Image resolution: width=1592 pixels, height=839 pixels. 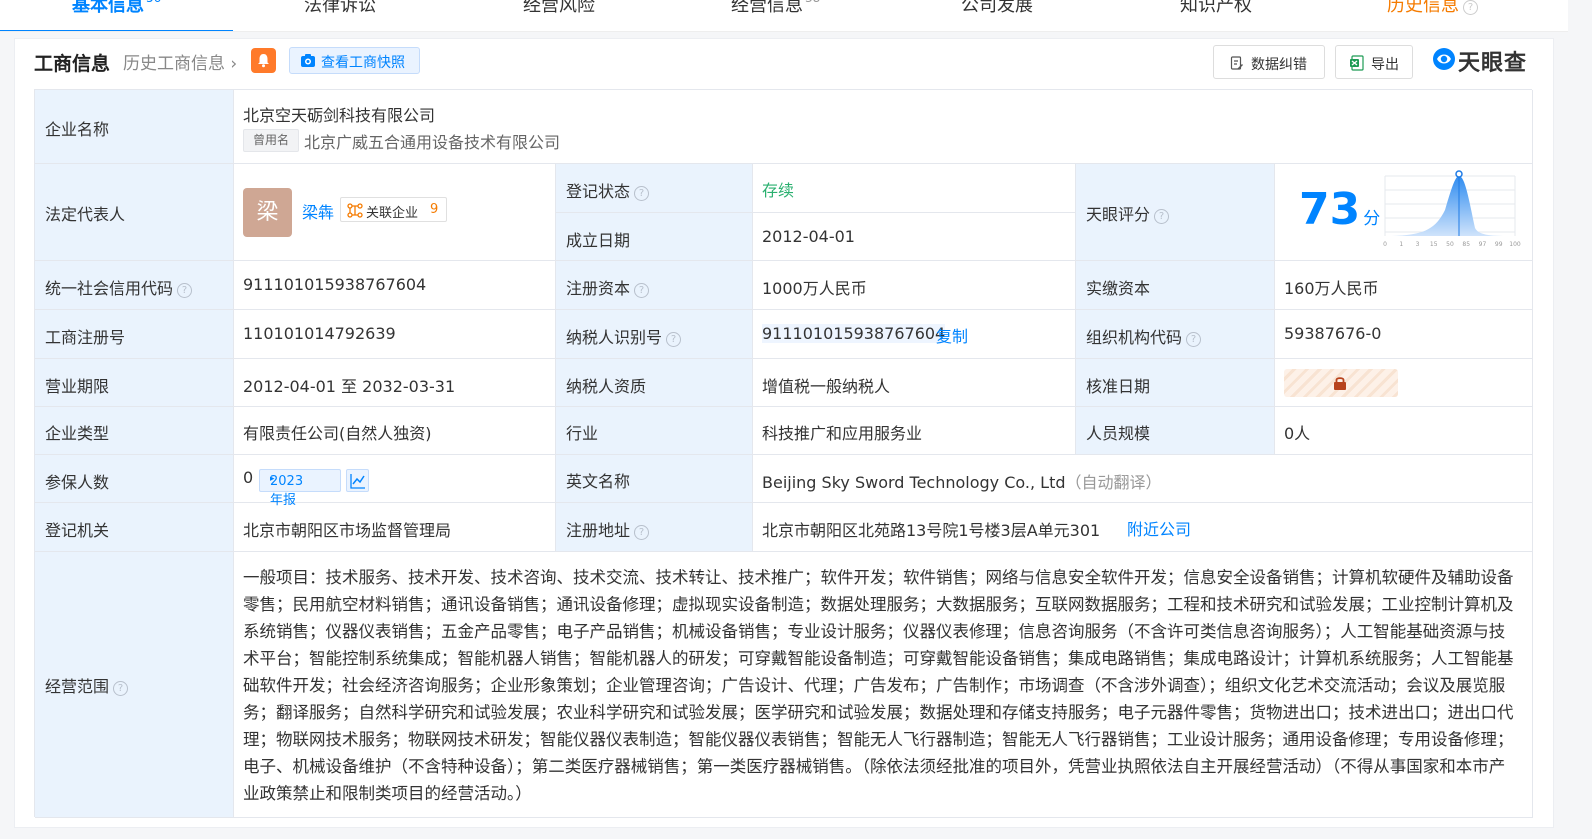 What do you see at coordinates (883, 127) in the screenshot?
I see `company-name-cell: 北京空天砺剑科技有限公司 曾用名 北京广威五合通用设备技术有限公司` at bounding box center [883, 127].